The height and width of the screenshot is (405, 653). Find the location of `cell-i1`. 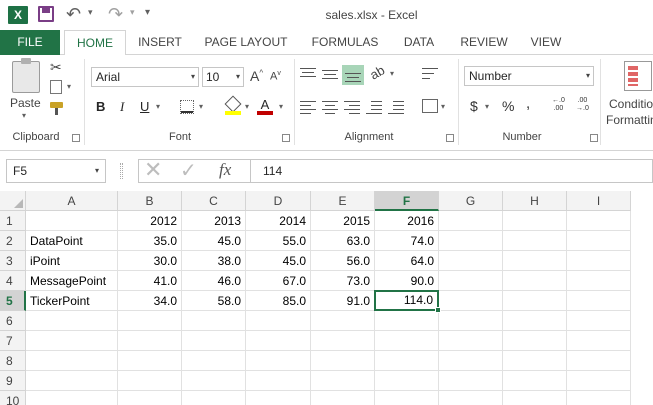

cell-i1 is located at coordinates (599, 221).